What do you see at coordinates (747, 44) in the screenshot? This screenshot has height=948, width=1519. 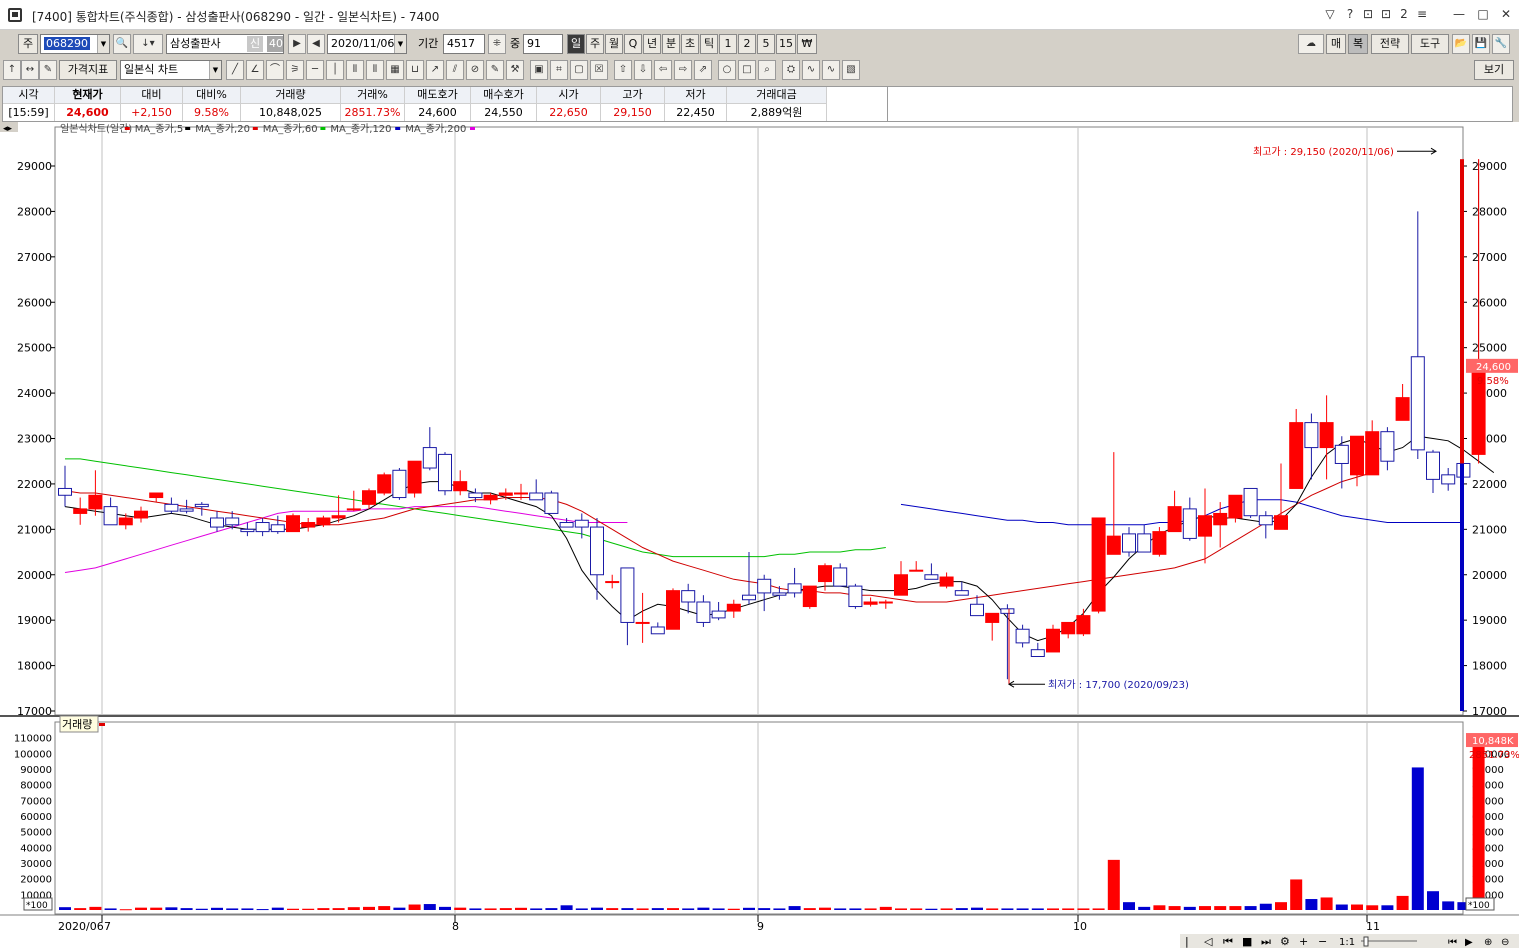 I see `interval-2-button: 2` at bounding box center [747, 44].